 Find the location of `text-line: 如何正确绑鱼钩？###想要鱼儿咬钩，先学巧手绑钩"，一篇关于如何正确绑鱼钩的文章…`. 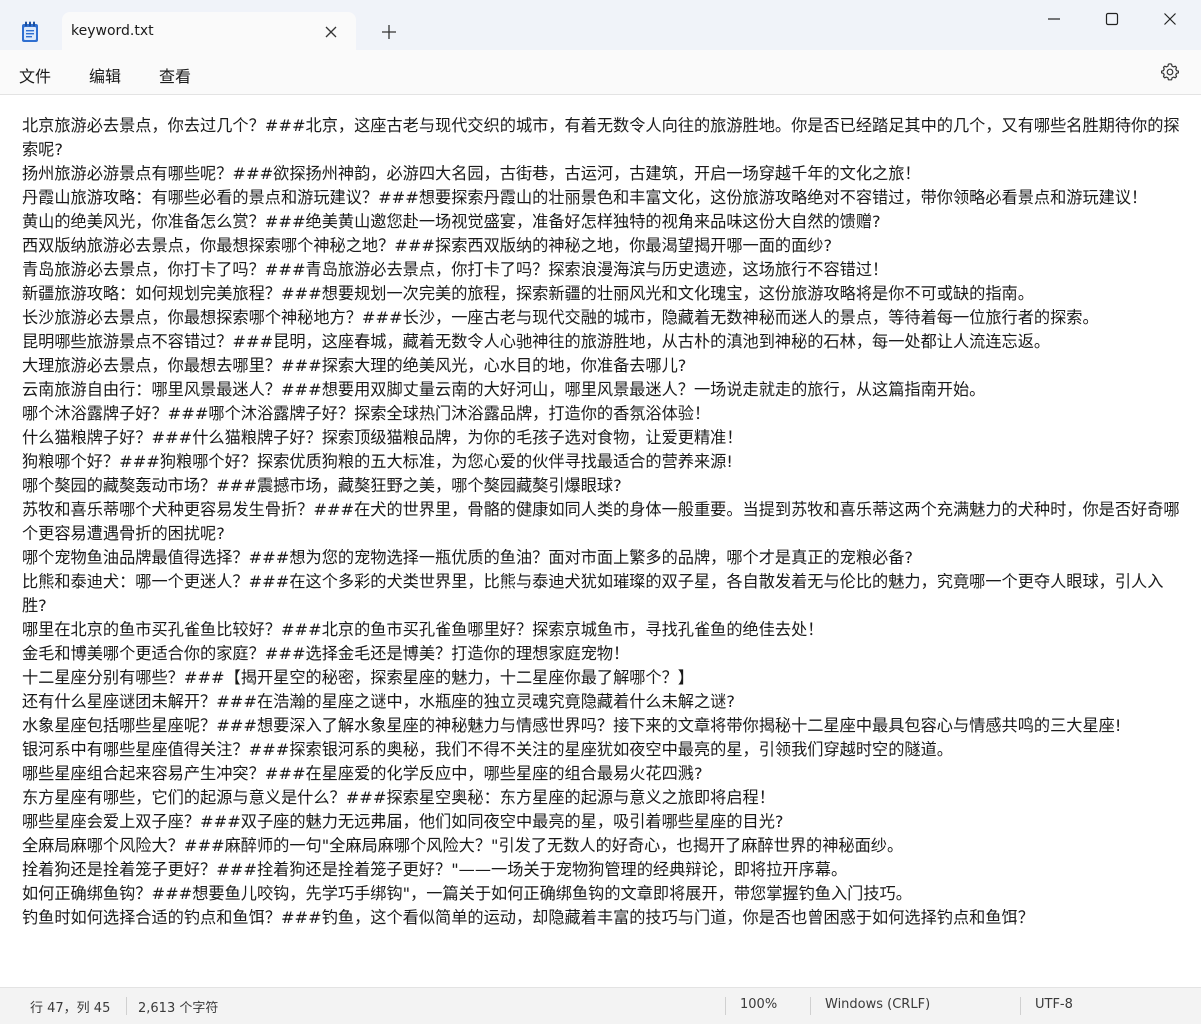

text-line: 如何正确绑鱼钩？###想要鱼儿咬钩，先学巧手绑钩"，一篇关于如何正确绑鱼钩的文章… is located at coordinates (601, 894).